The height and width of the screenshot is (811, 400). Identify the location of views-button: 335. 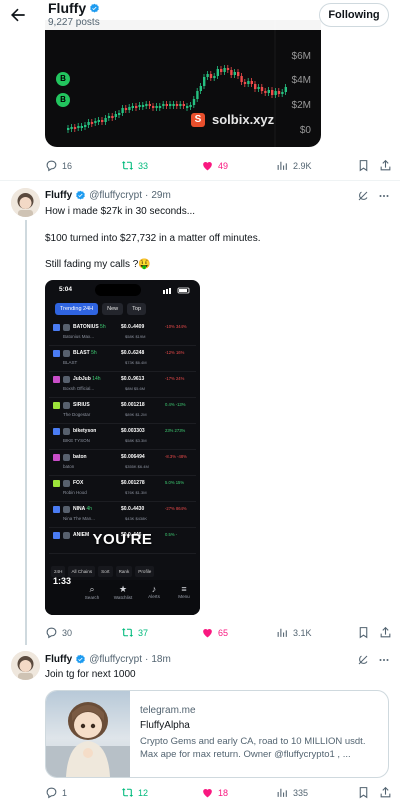
(292, 792).